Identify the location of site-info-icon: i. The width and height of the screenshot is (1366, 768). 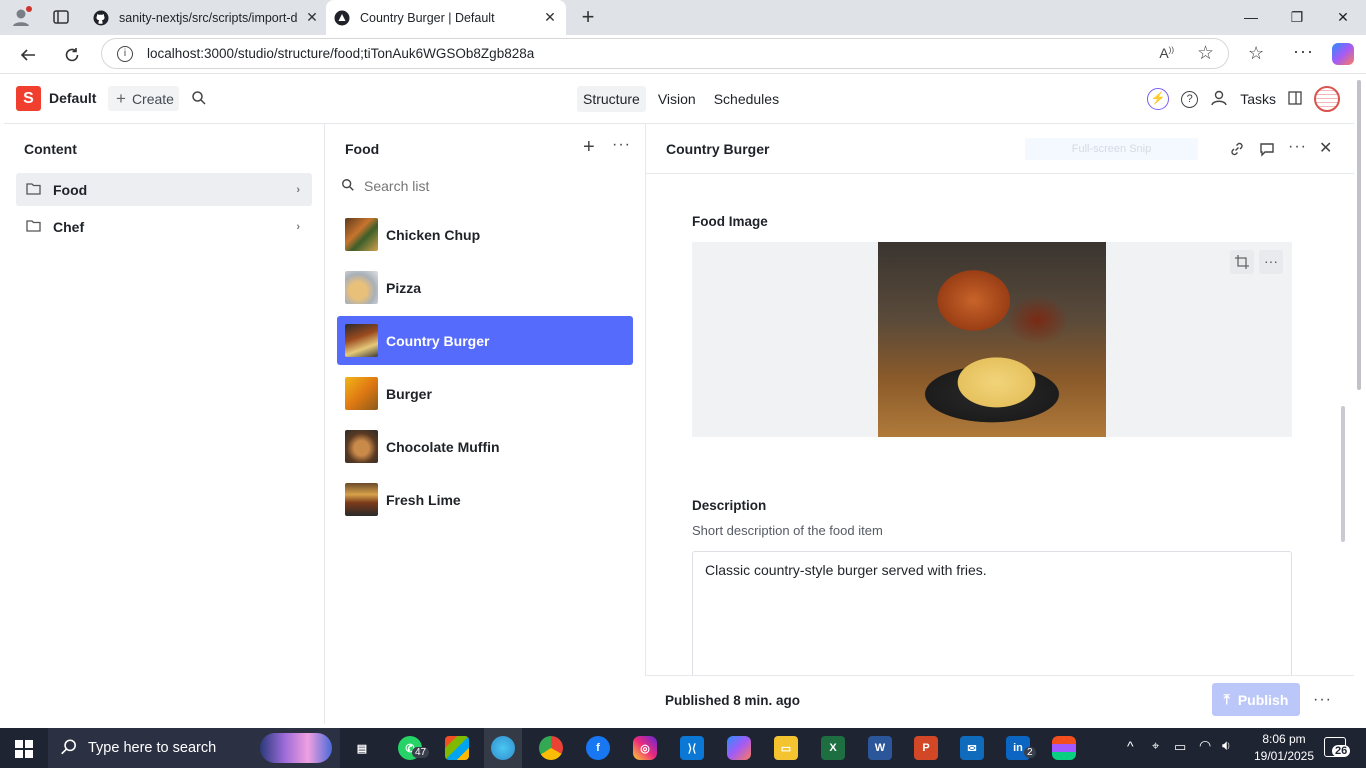
(125, 53).